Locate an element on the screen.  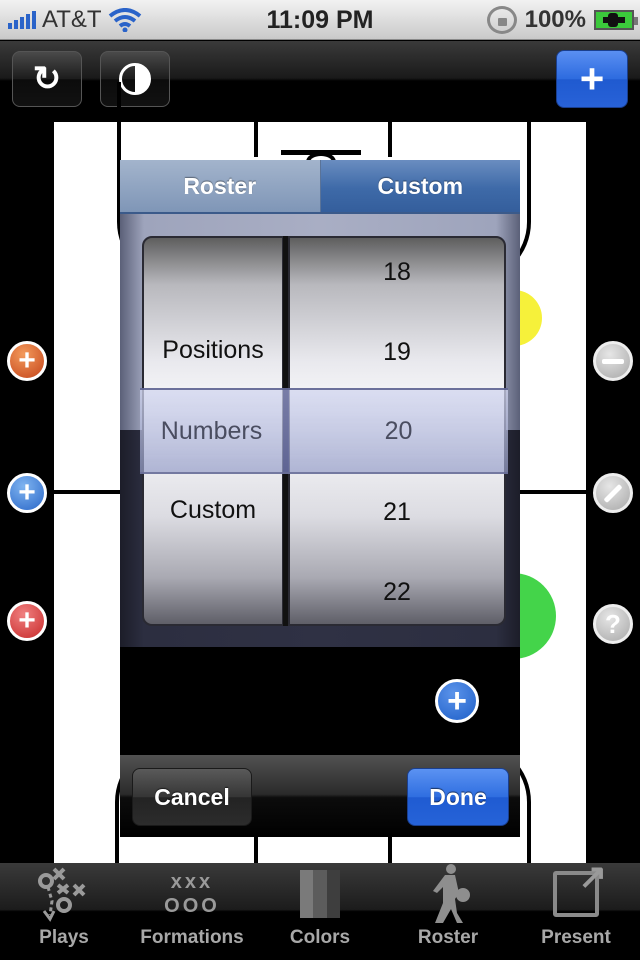
colors-icon is located at coordinates (320, 894).